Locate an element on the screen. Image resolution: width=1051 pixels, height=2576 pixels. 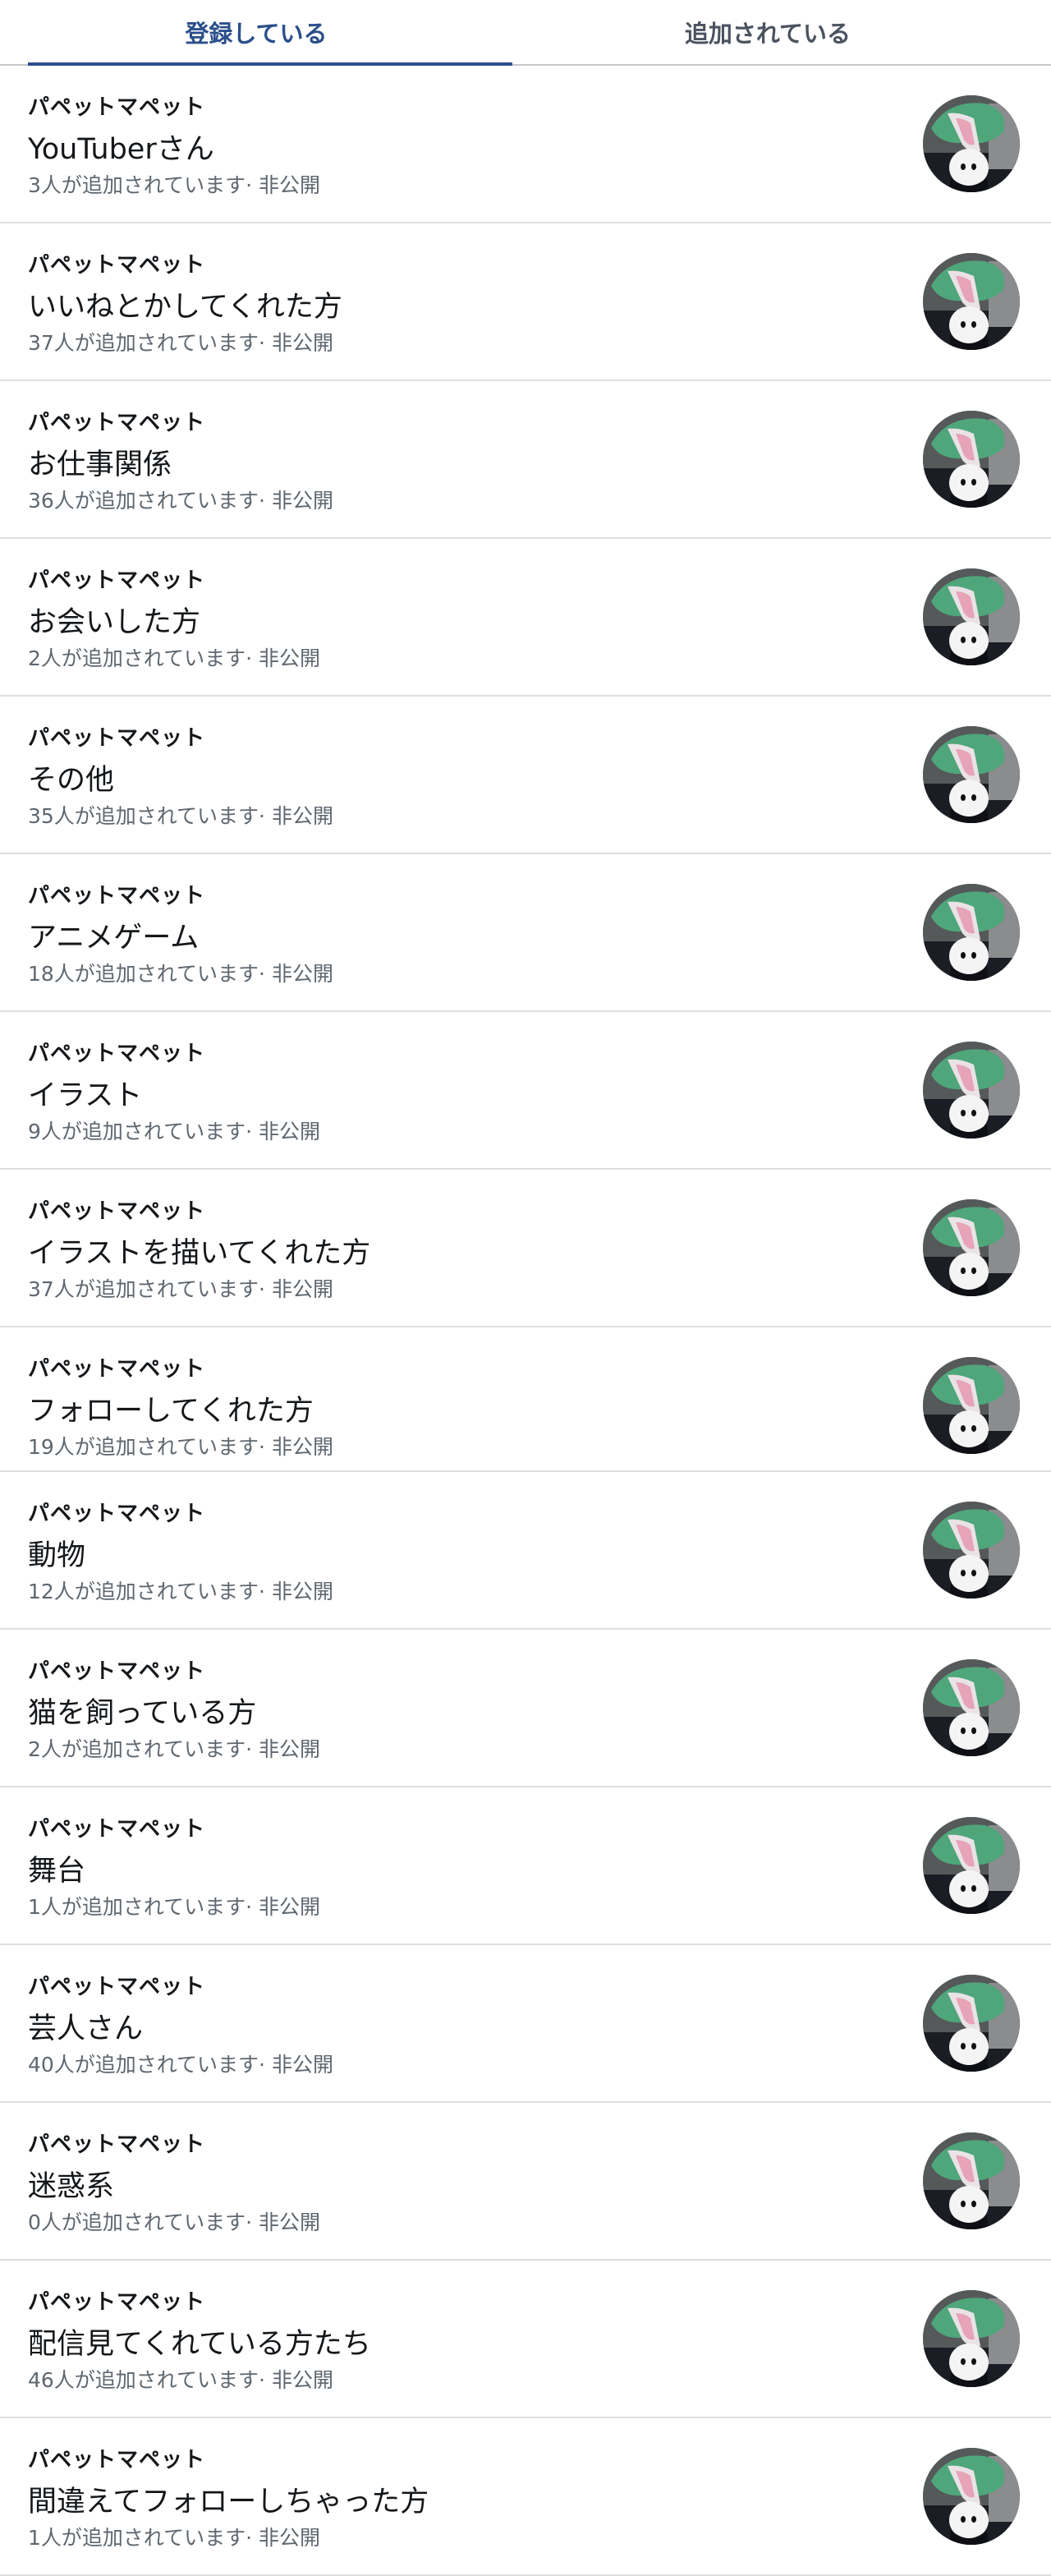
list-name: 配信見てくれている方たち is located at coordinates (199, 2344).